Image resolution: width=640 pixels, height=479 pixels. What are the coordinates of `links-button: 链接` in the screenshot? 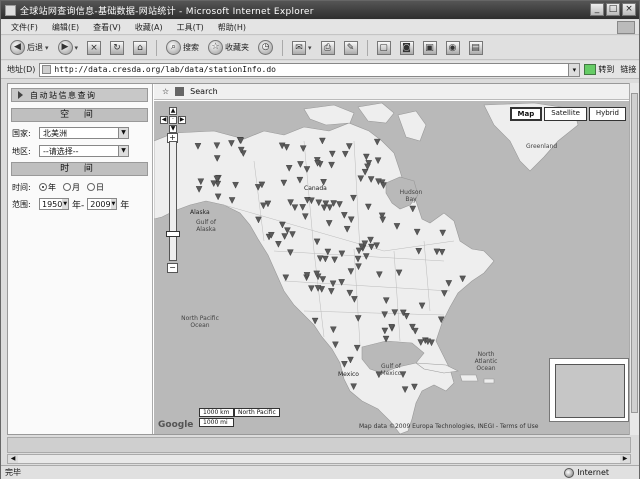 It's located at (628, 69).